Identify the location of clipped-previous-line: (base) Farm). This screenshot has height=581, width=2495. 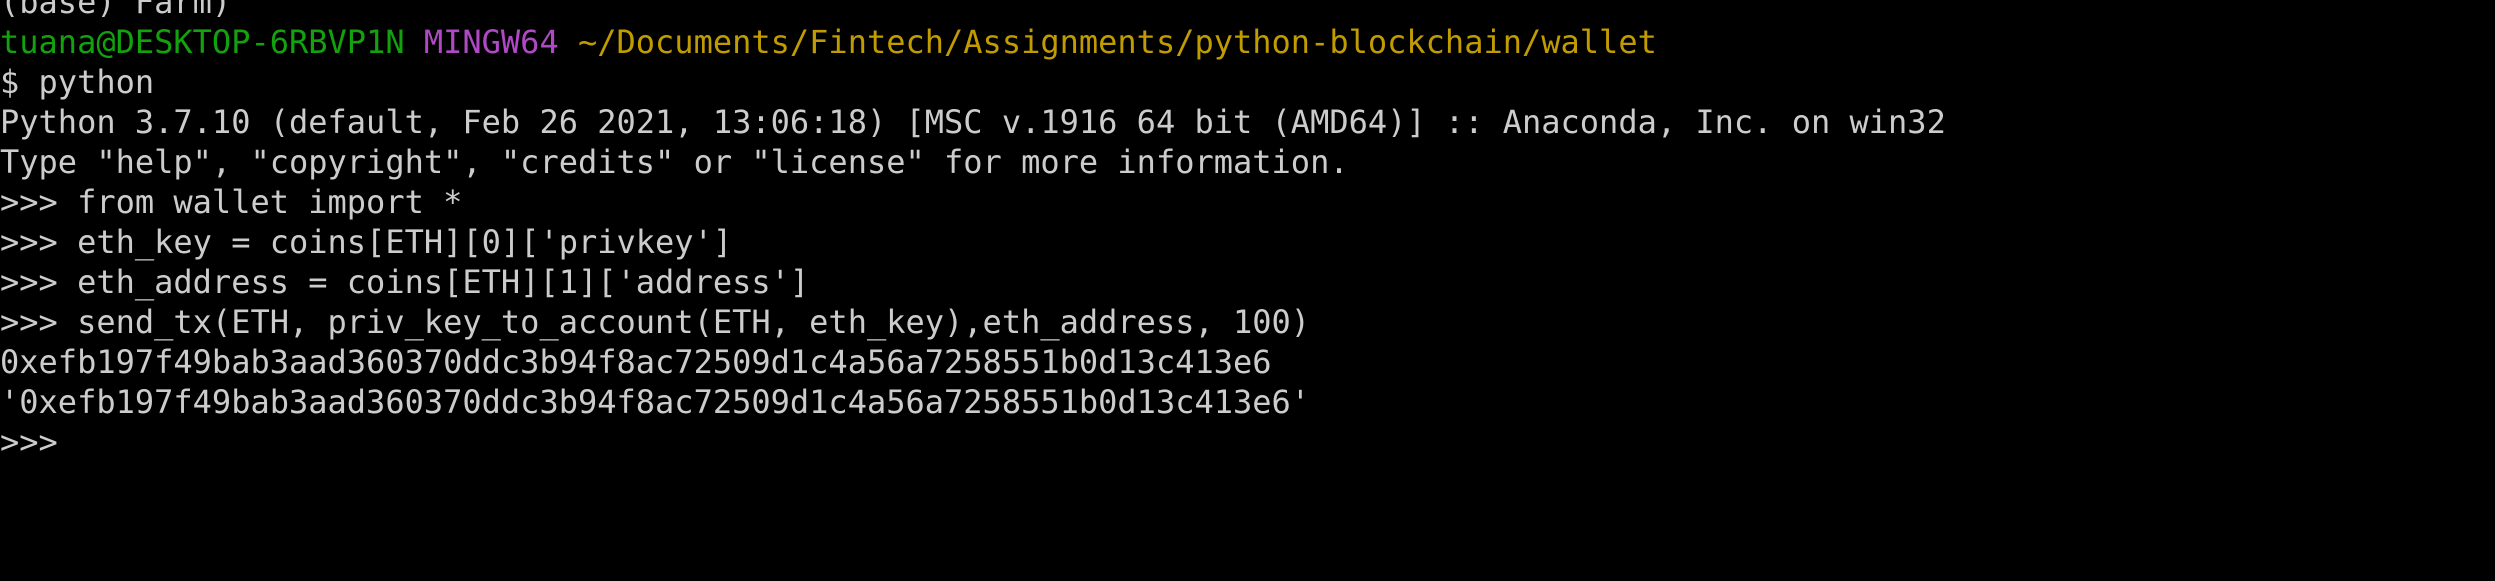
(116, 10).